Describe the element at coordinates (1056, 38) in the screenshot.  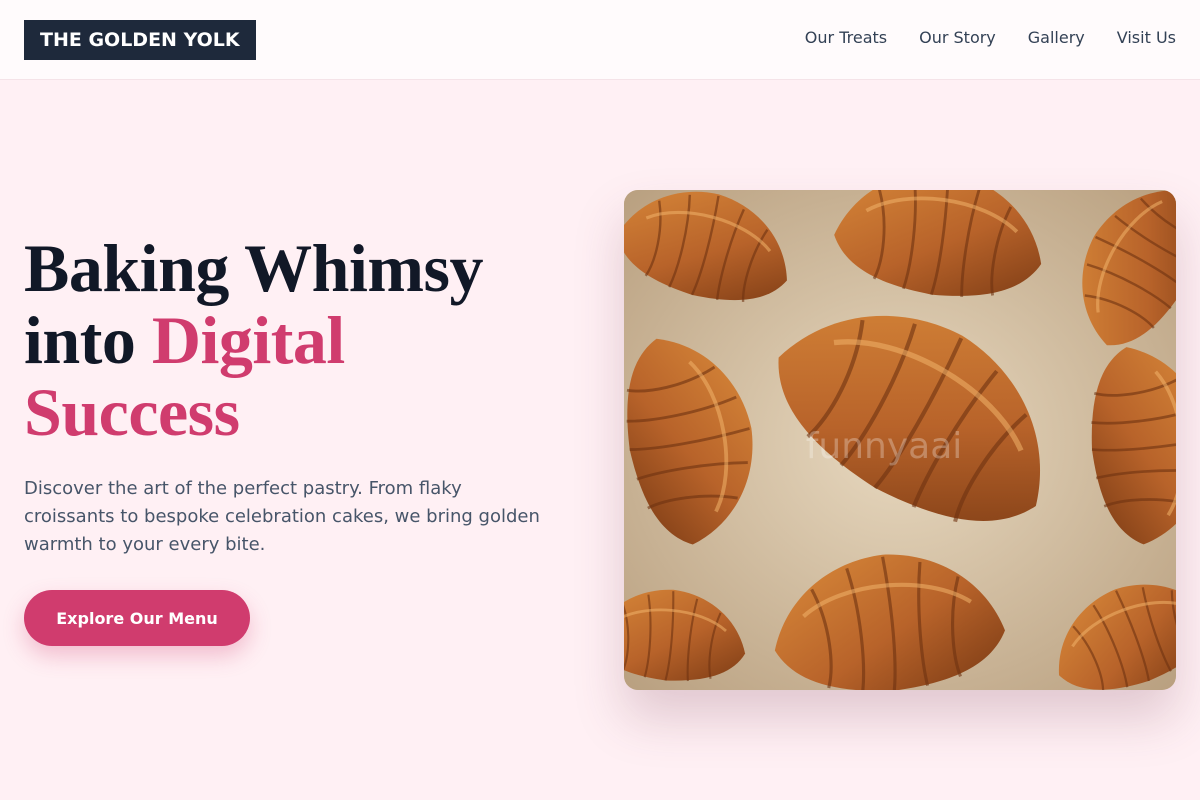
I see `nav-link-gallery: Gallery` at that location.